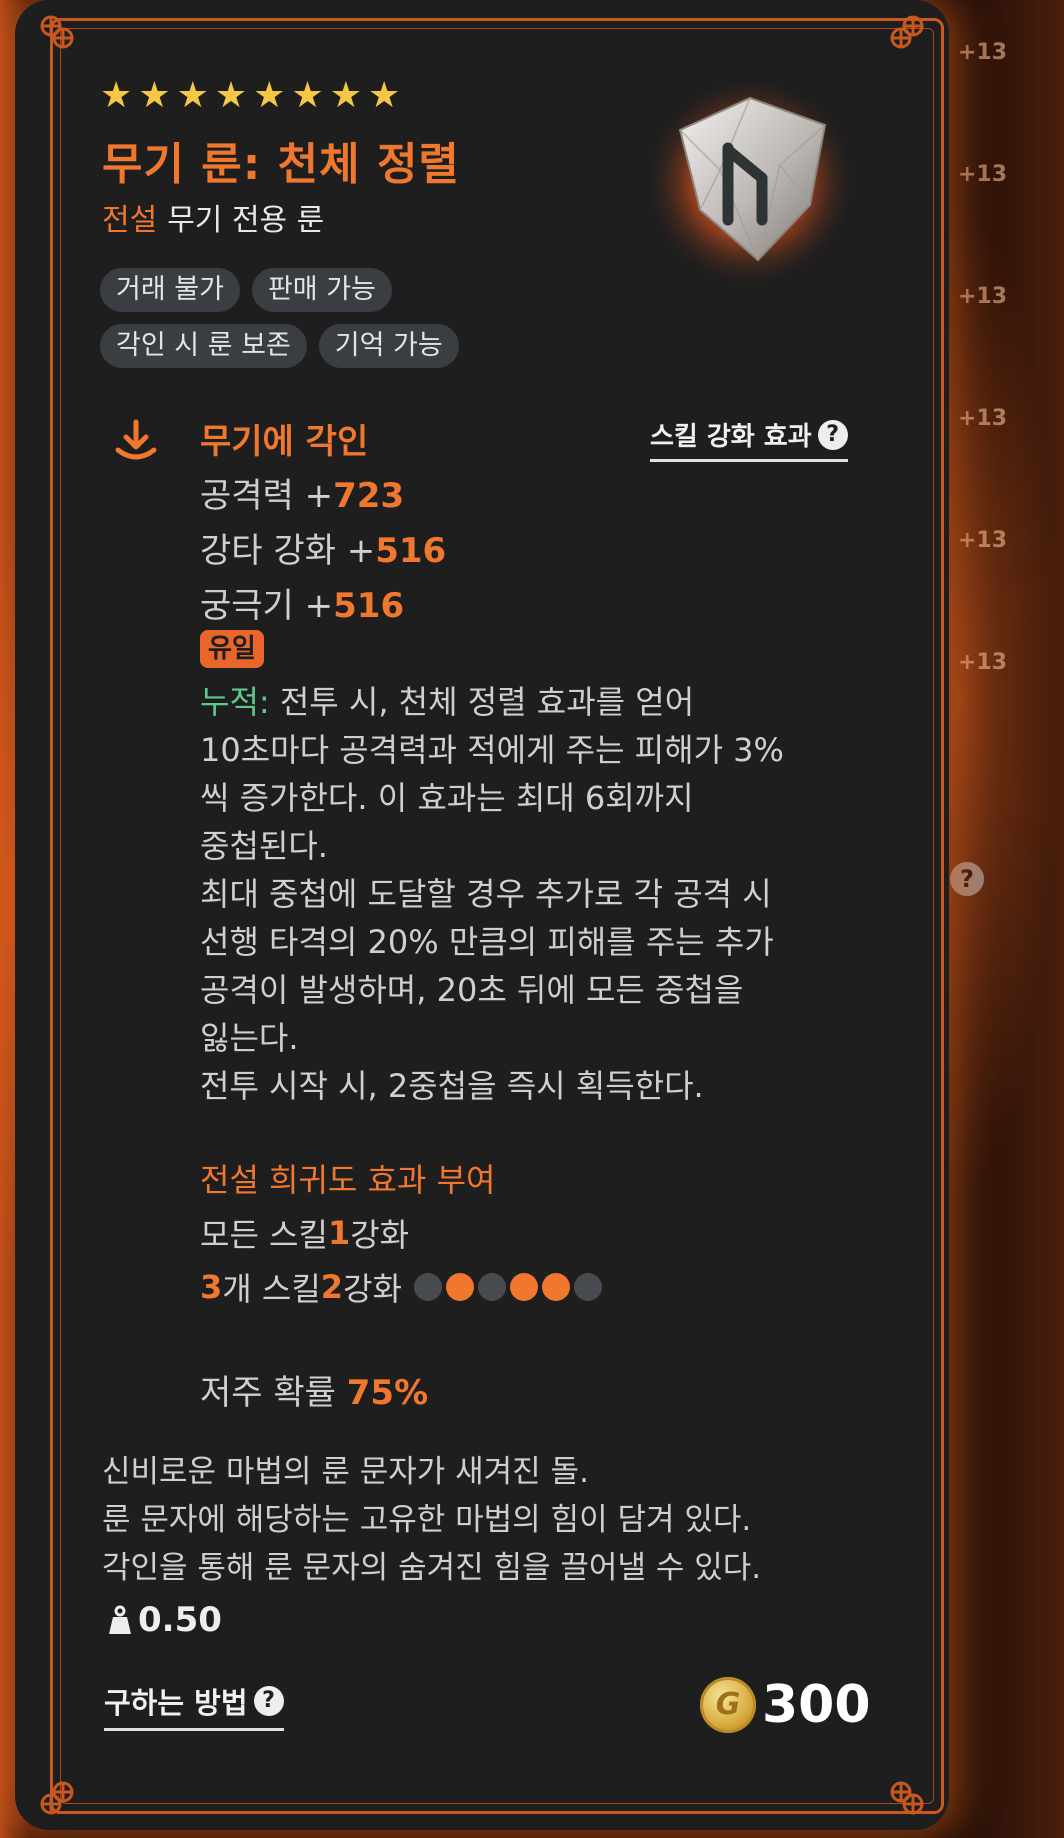  Describe the element at coordinates (321, 290) in the screenshot. I see `tag-sellable: 판매 가능` at that location.